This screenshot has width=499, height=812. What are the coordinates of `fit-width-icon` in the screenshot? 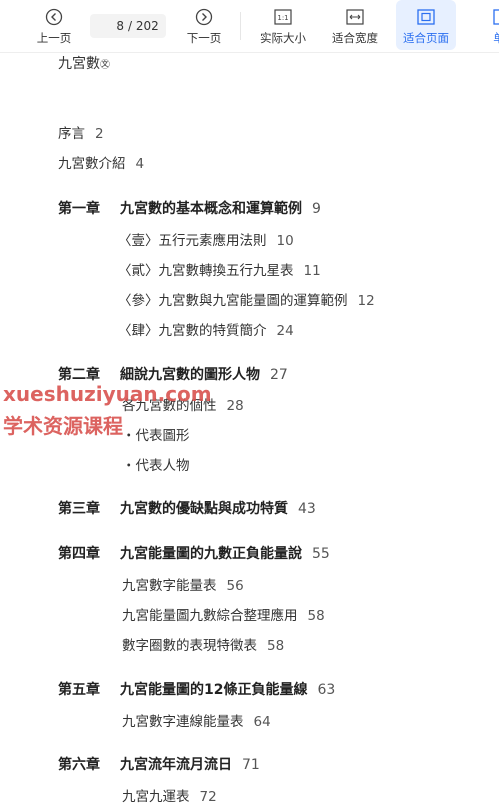 It's located at (355, 17).